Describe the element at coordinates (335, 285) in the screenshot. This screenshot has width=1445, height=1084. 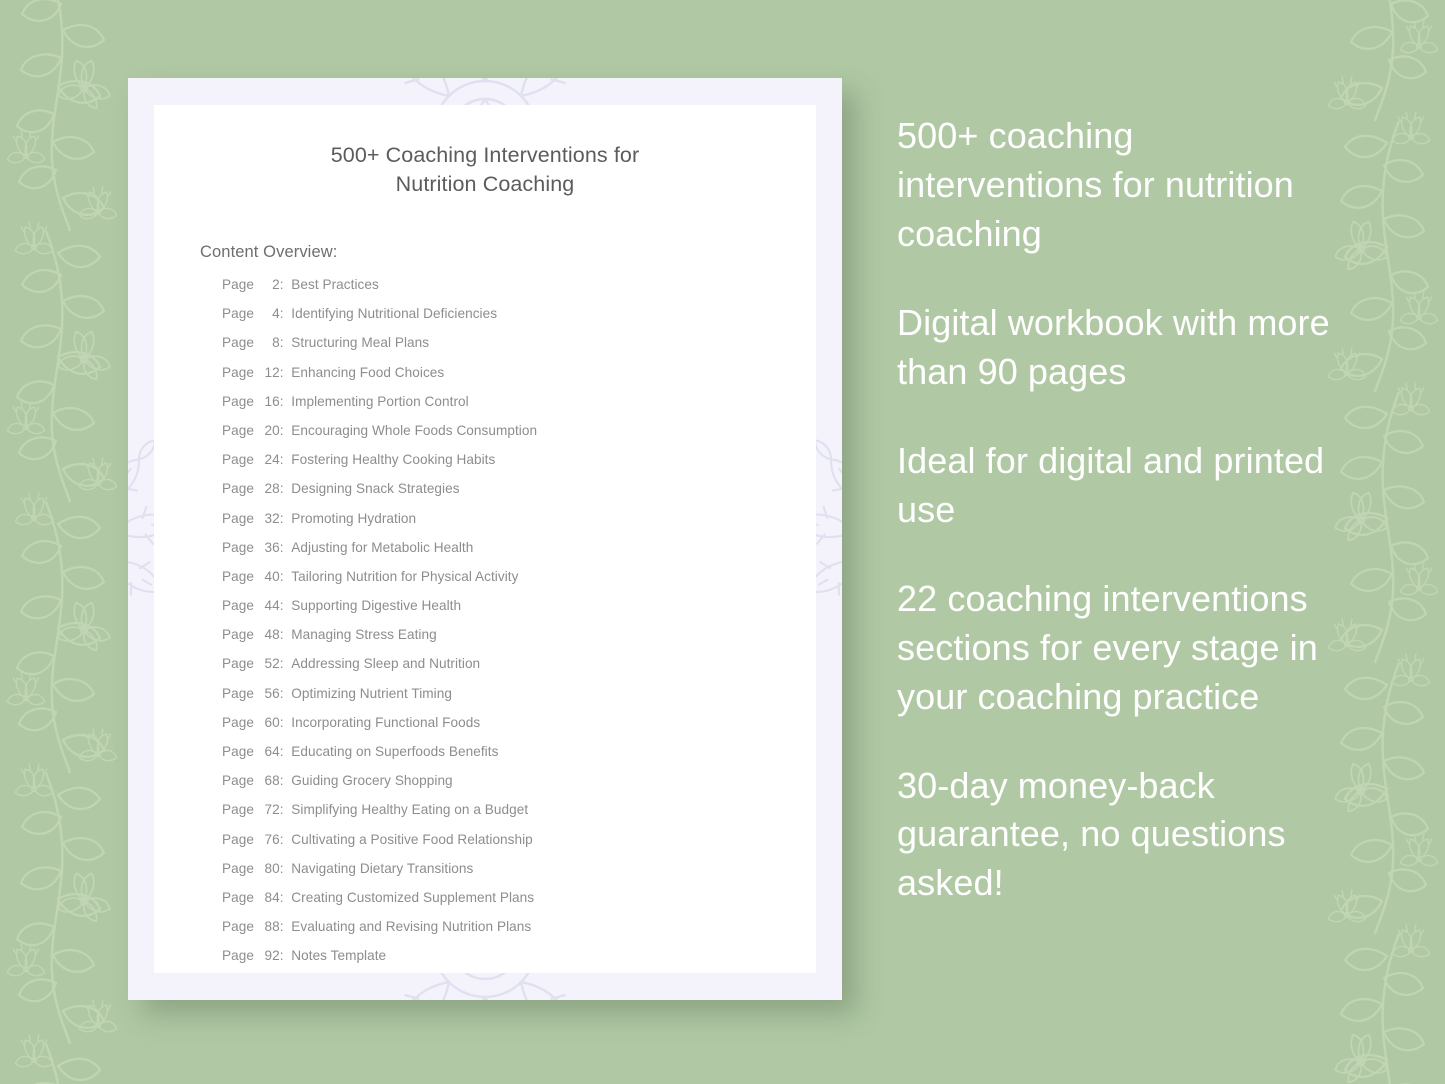
I see `toc-section-title: Best Practices` at that location.